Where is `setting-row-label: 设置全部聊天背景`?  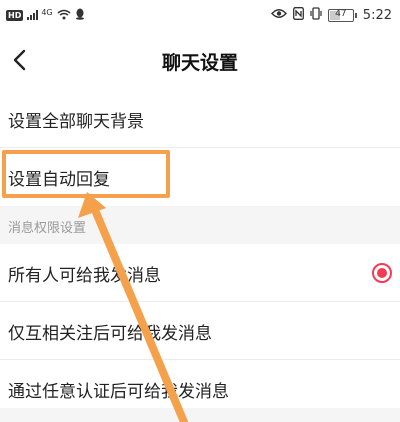 setting-row-label: 设置全部聊天背景 is located at coordinates (76, 122).